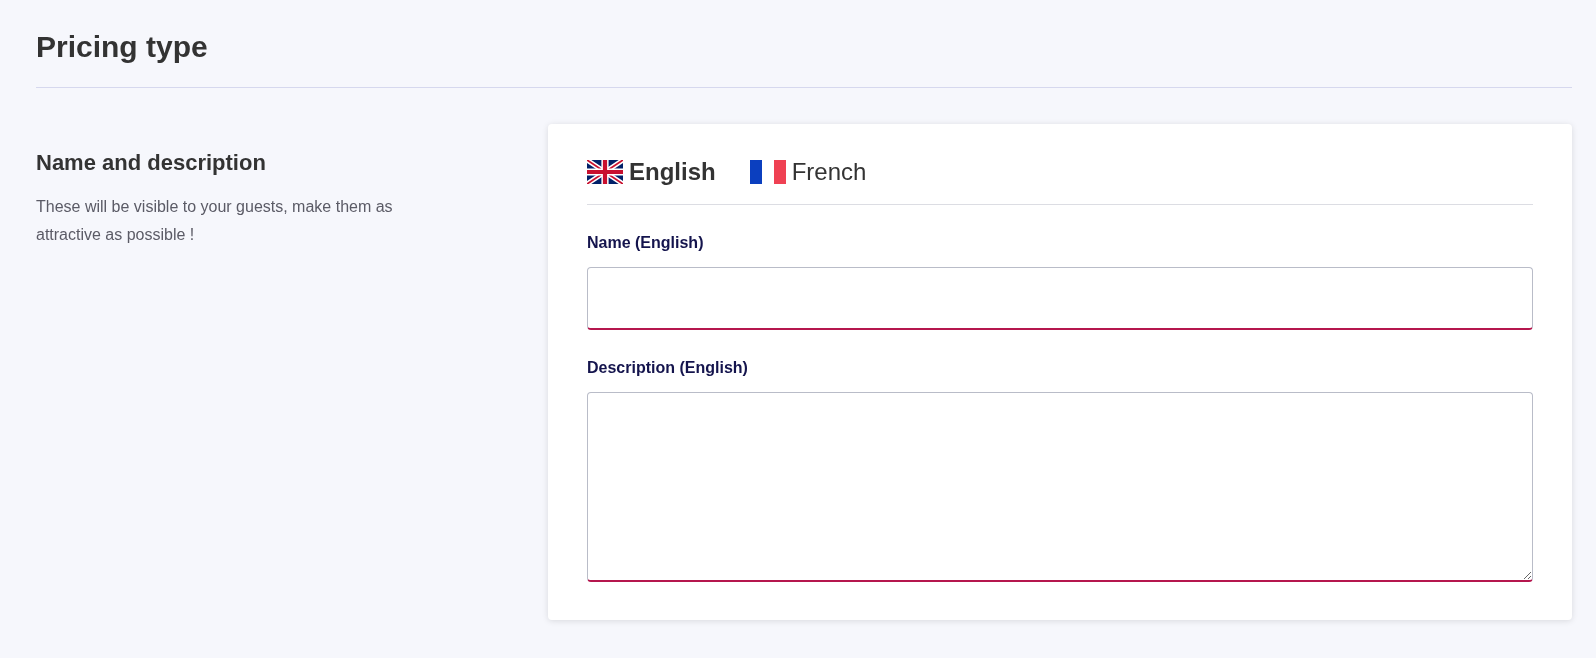 This screenshot has height=658, width=1596. Describe the element at coordinates (767, 172) in the screenshot. I see `france-flag-icon` at that location.